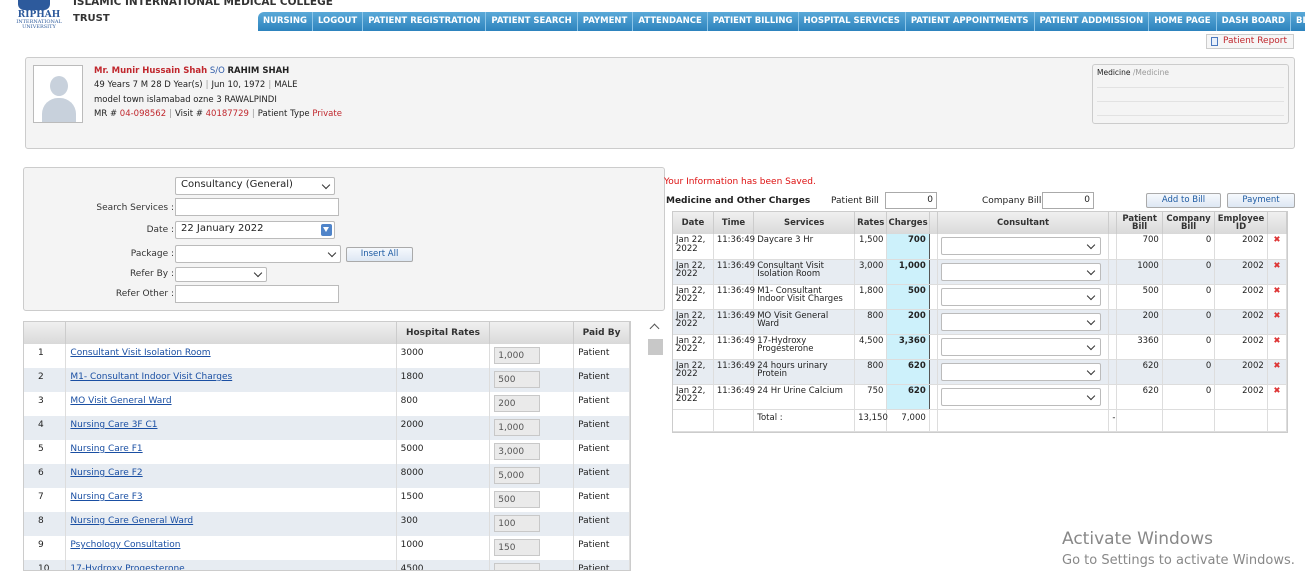  What do you see at coordinates (326, 230) in the screenshot?
I see `calendar-dropdown-icon` at bounding box center [326, 230].